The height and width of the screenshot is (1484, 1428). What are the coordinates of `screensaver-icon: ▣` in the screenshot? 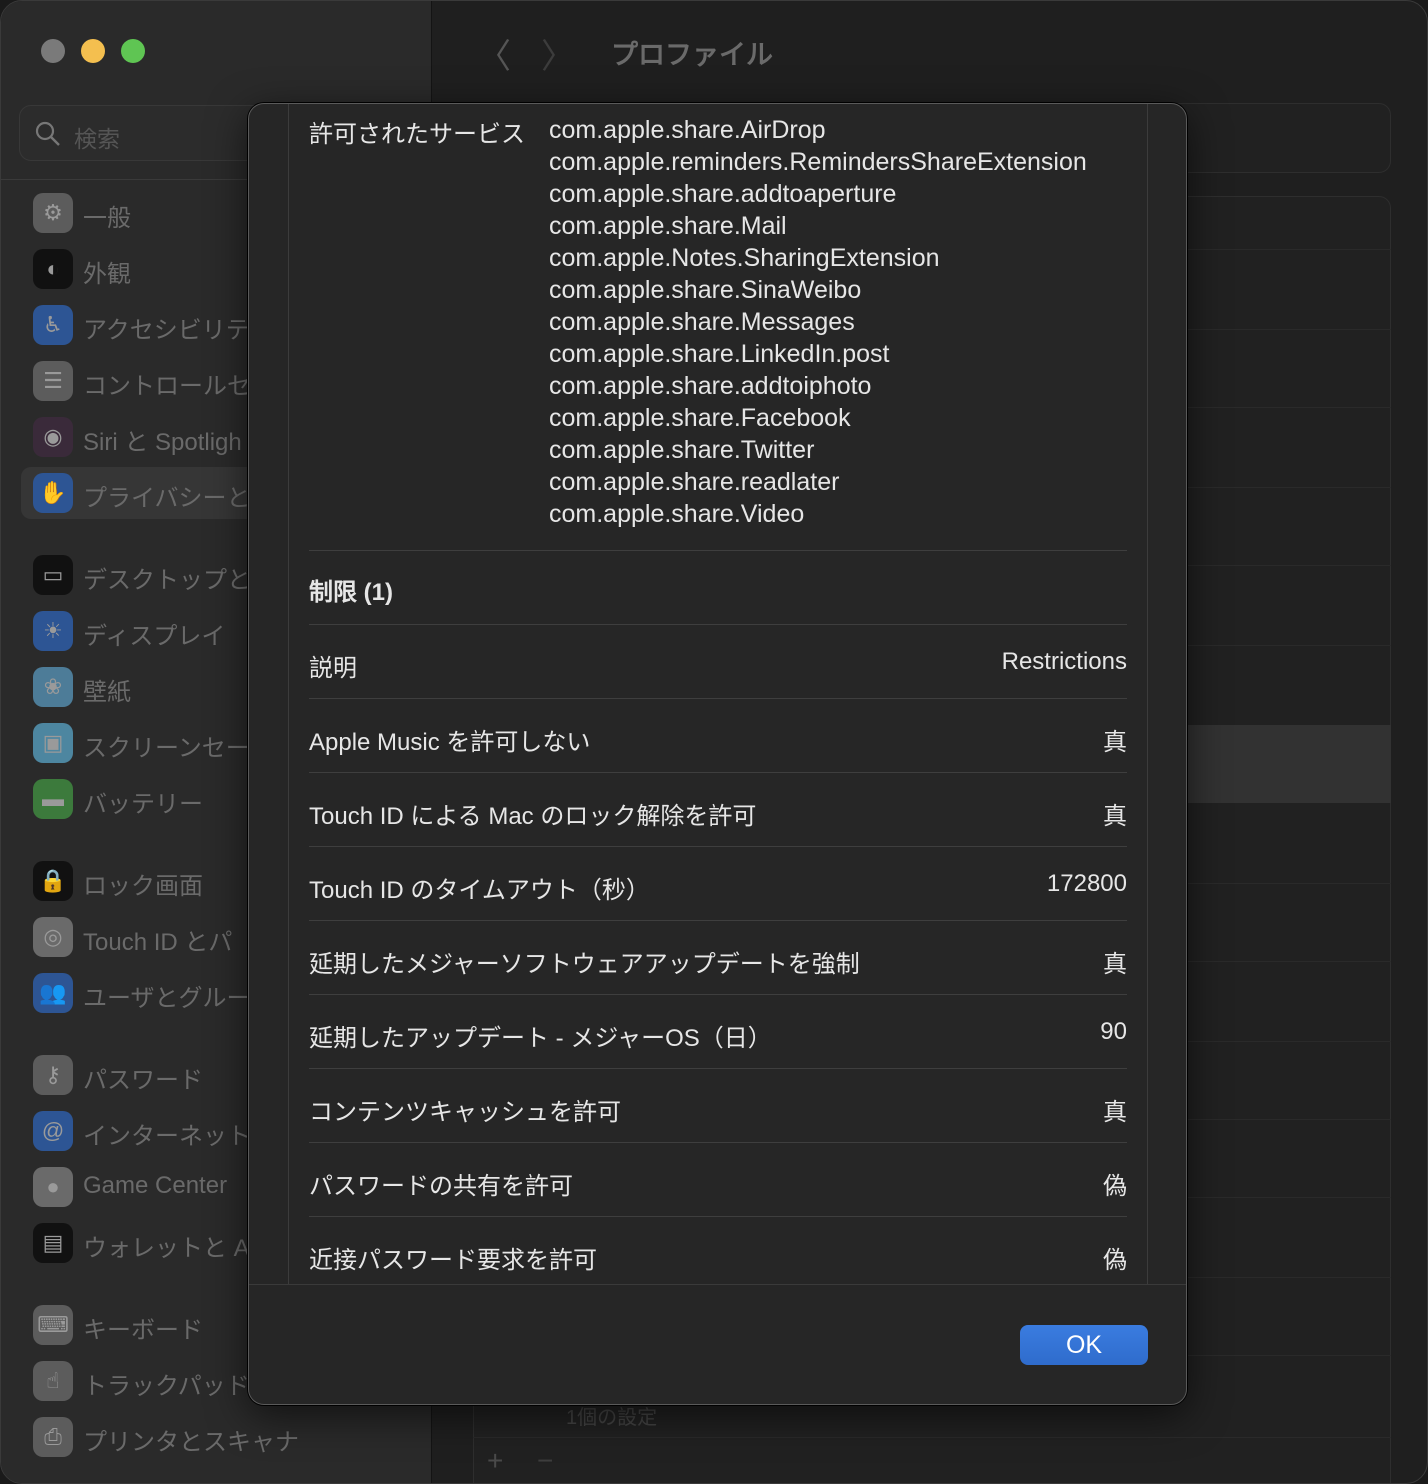 It's located at (53, 743).